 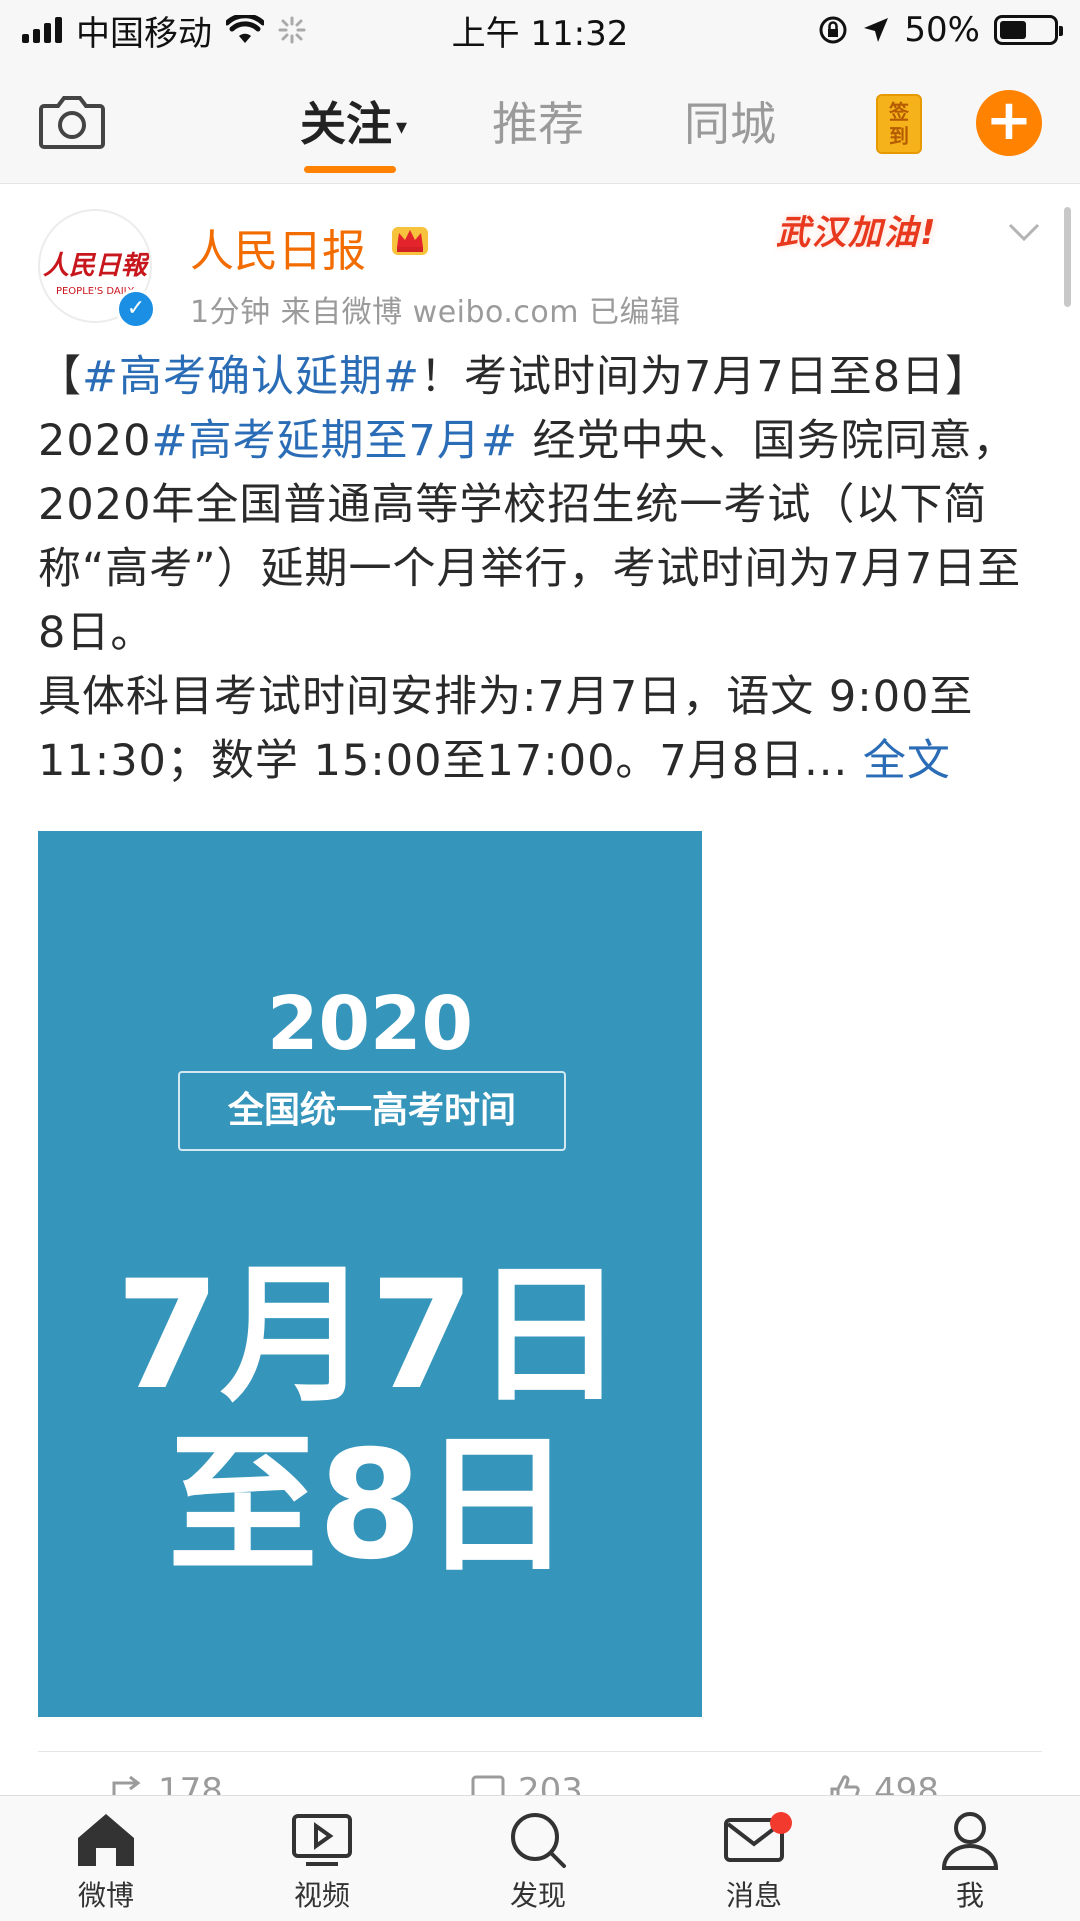 What do you see at coordinates (970, 1841) in the screenshot?
I see `profile-icon` at bounding box center [970, 1841].